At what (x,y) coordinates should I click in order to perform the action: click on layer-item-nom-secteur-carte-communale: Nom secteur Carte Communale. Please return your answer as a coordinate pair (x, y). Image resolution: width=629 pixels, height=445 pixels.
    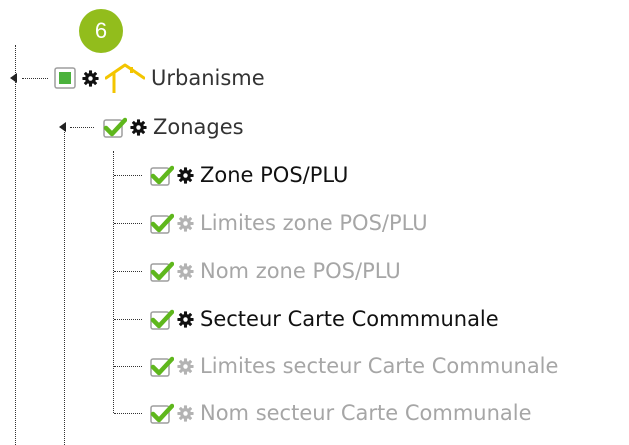
    Looking at the image, I should click on (341, 413).